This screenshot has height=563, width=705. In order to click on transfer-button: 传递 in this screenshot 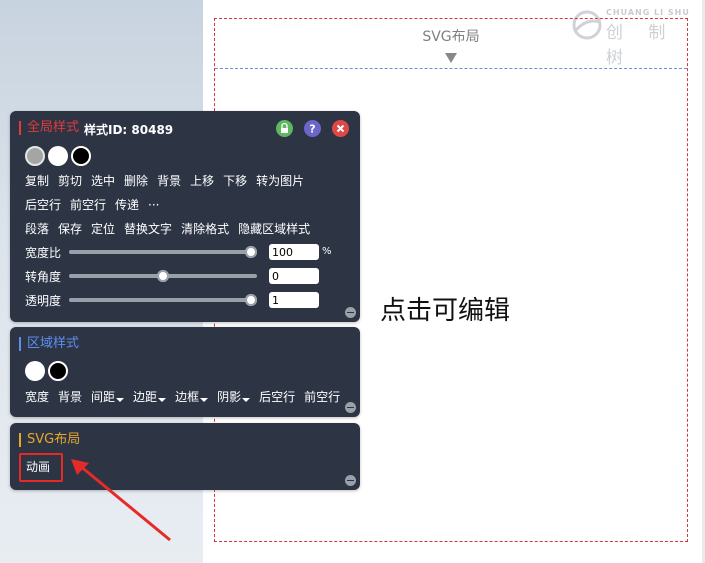, I will do `click(127, 204)`.